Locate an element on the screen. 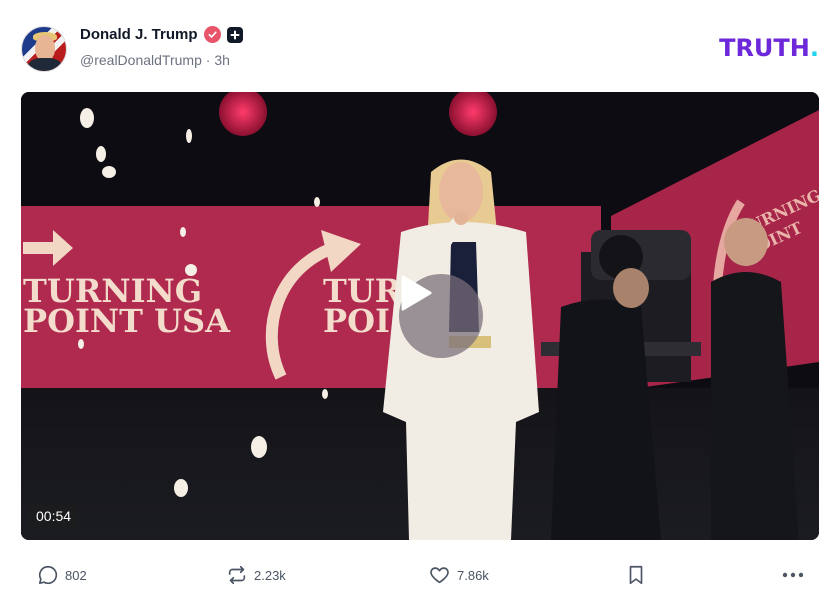 The image size is (840, 615). reply-count: 802 is located at coordinates (76, 575).